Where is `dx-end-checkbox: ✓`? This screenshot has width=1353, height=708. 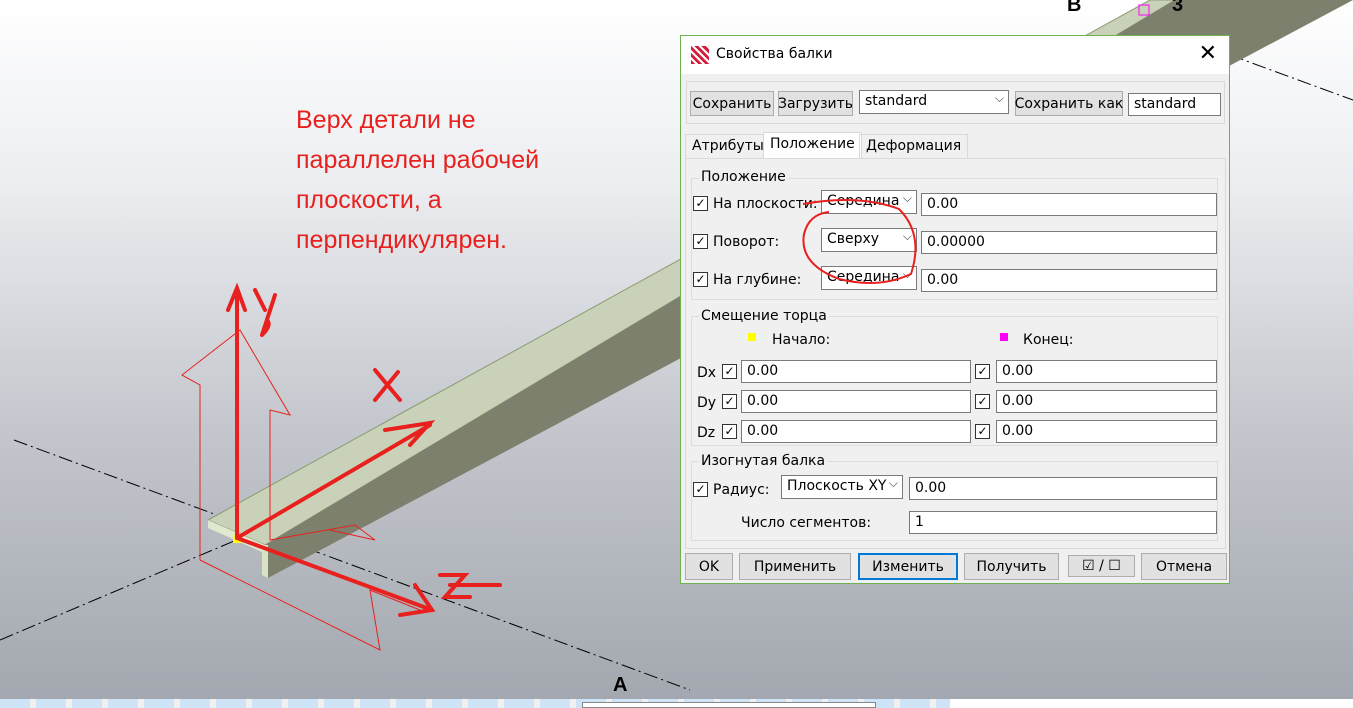
dx-end-checkbox: ✓ is located at coordinates (982, 371).